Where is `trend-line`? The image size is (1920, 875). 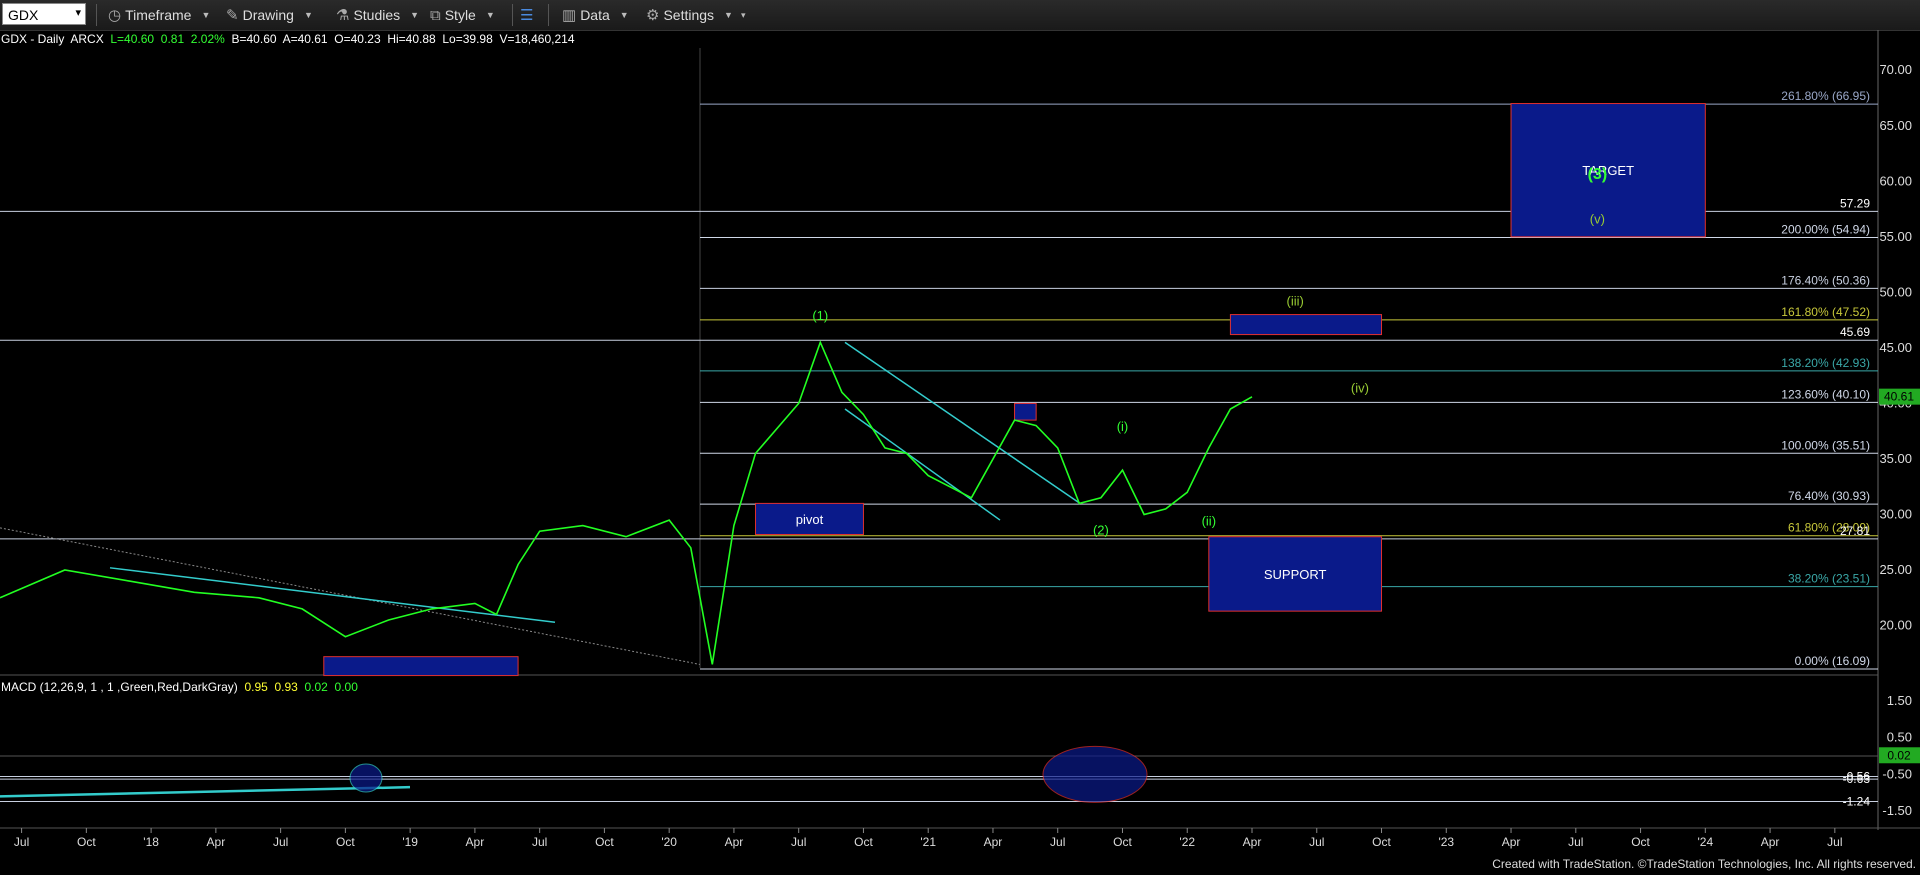
trend-line is located at coordinates (332, 595).